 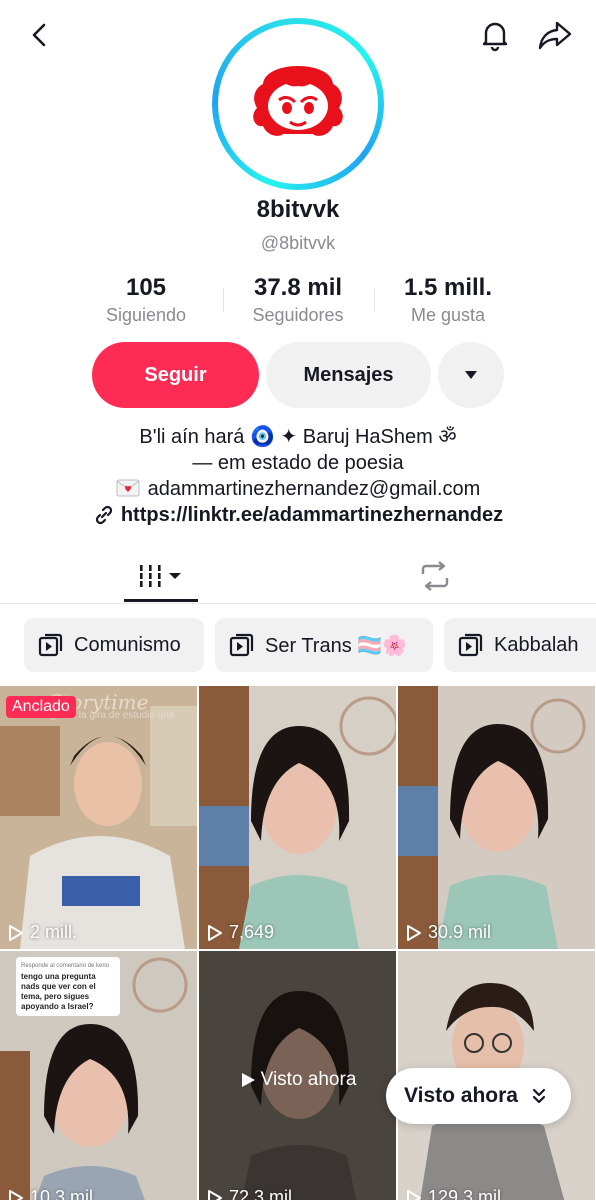 I want to click on view-count-text: 2 mill., so click(x=54, y=932).